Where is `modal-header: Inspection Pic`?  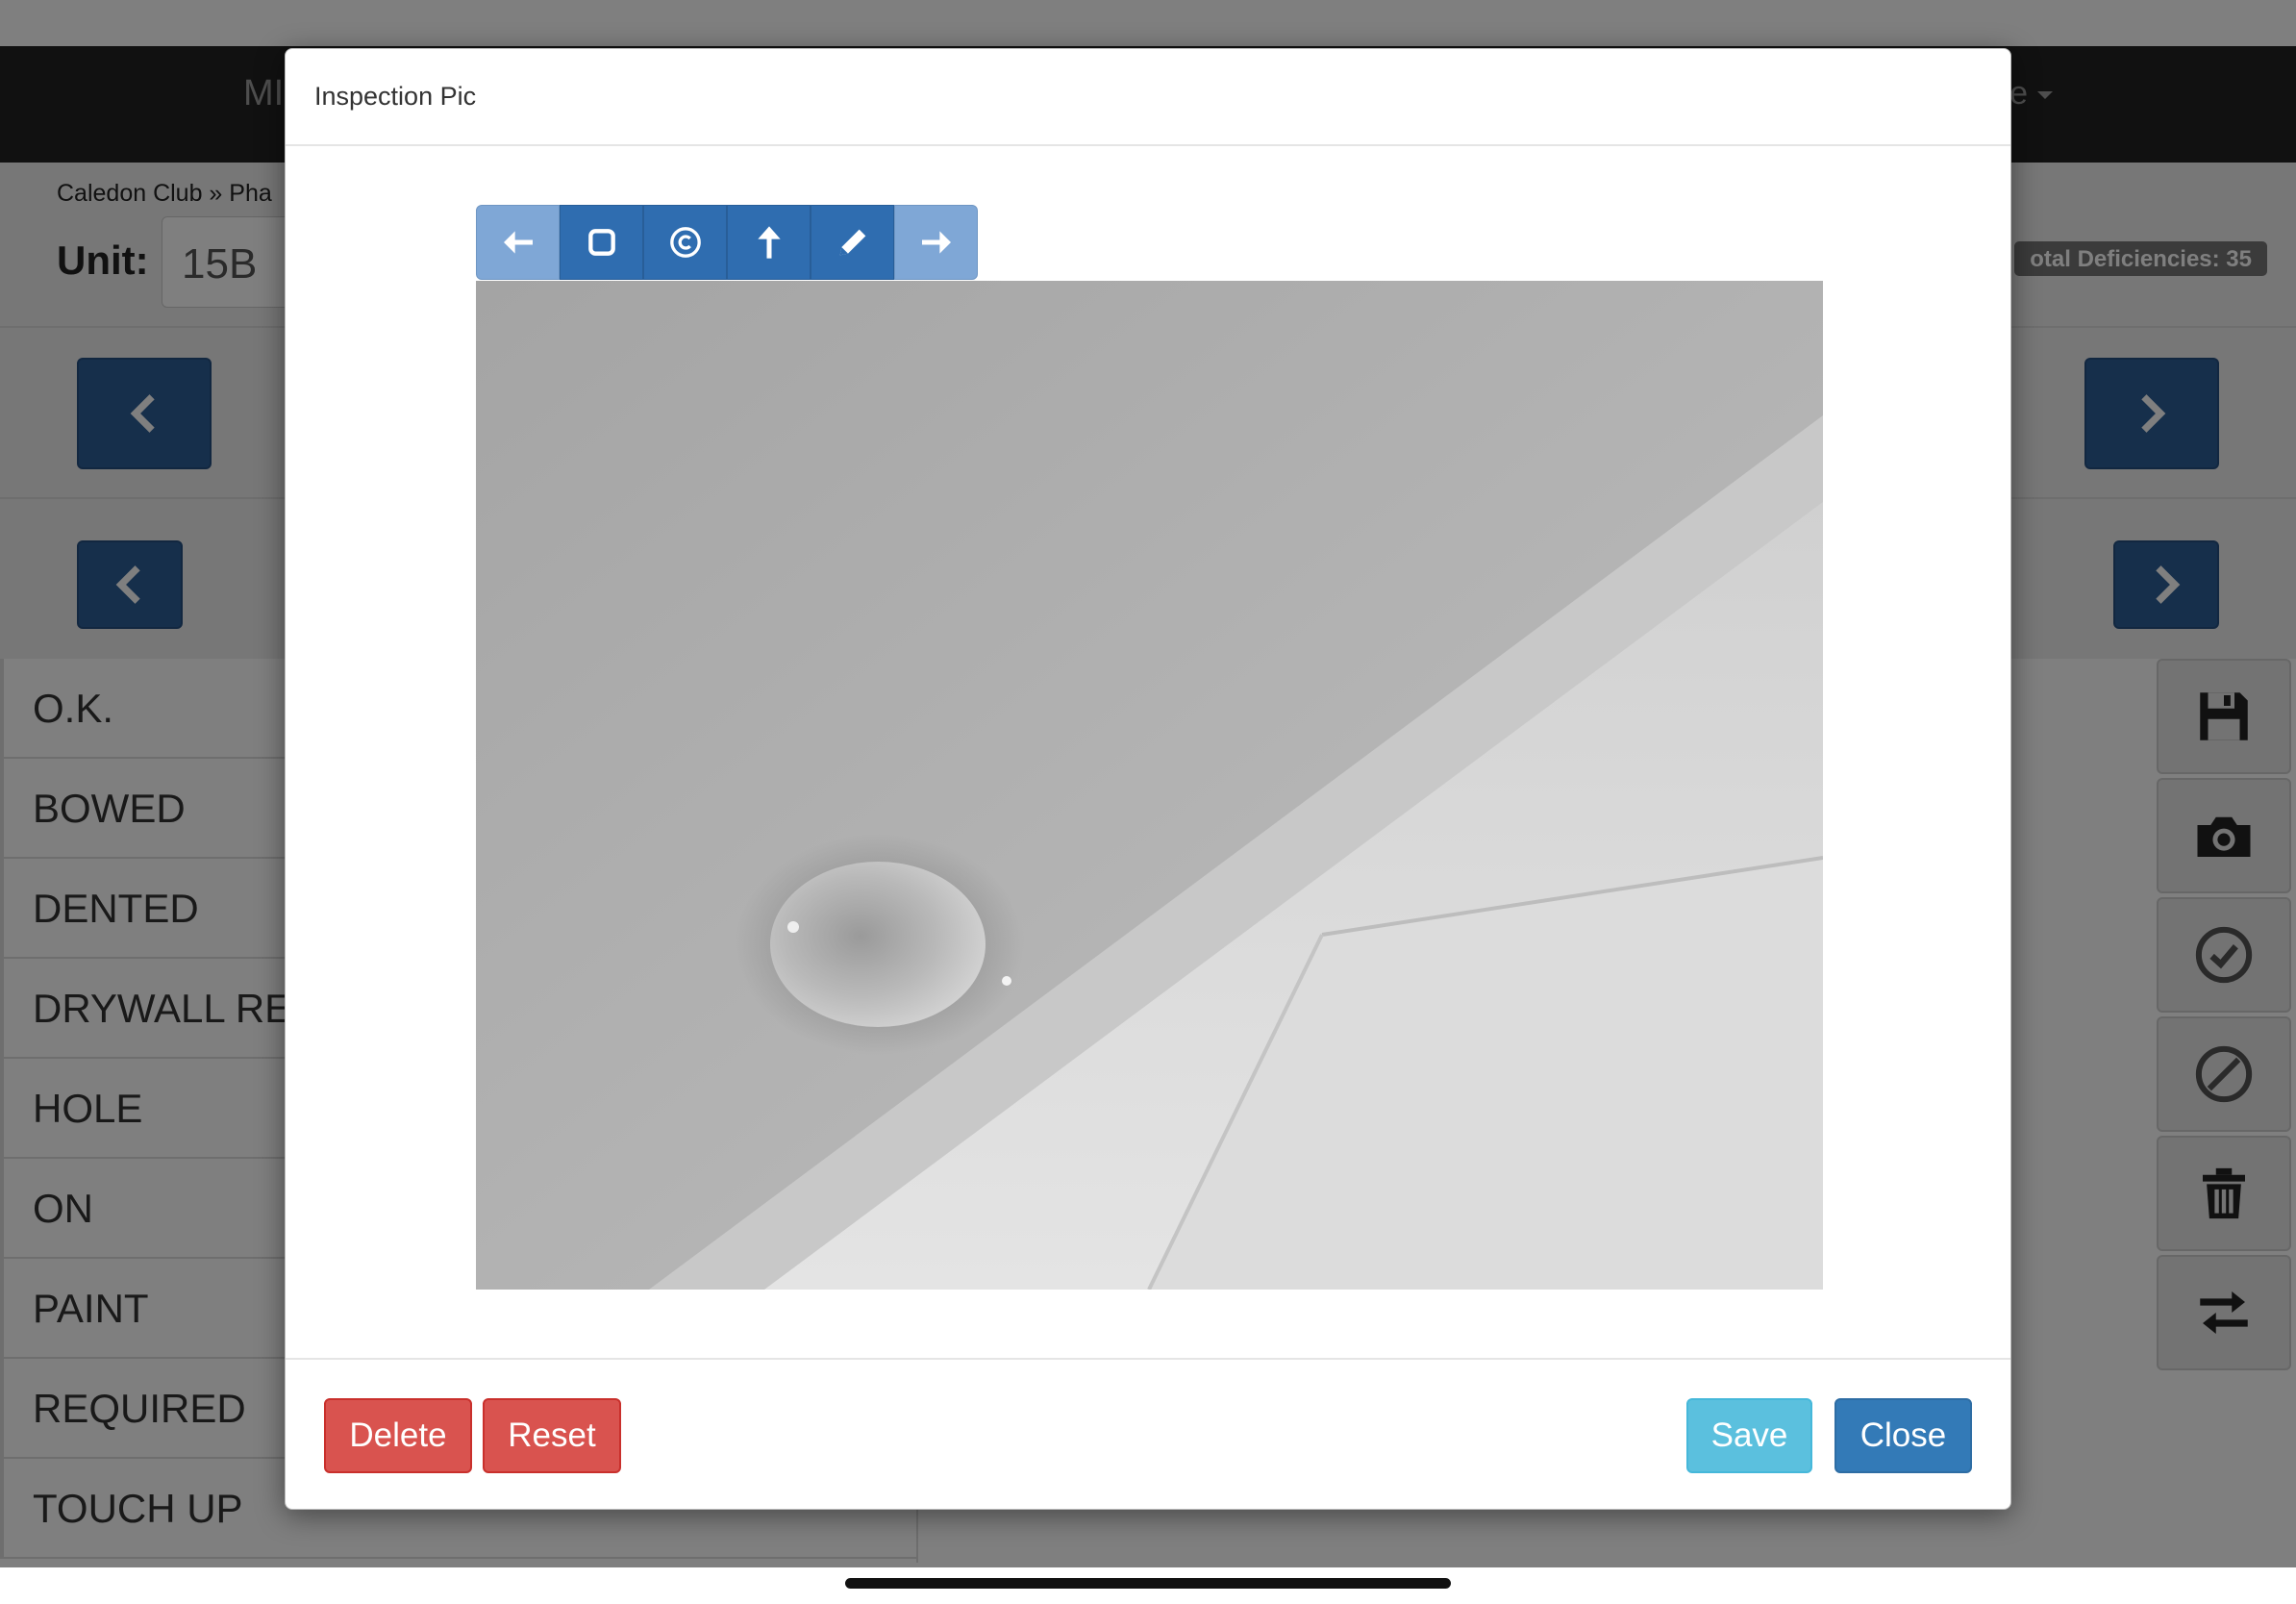 modal-header: Inspection Pic is located at coordinates (1148, 97).